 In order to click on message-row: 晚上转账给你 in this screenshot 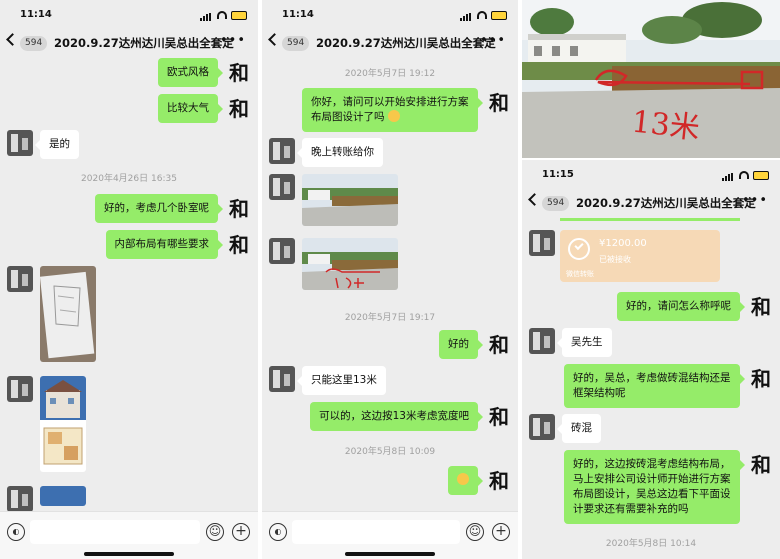, I will do `click(390, 152)`.